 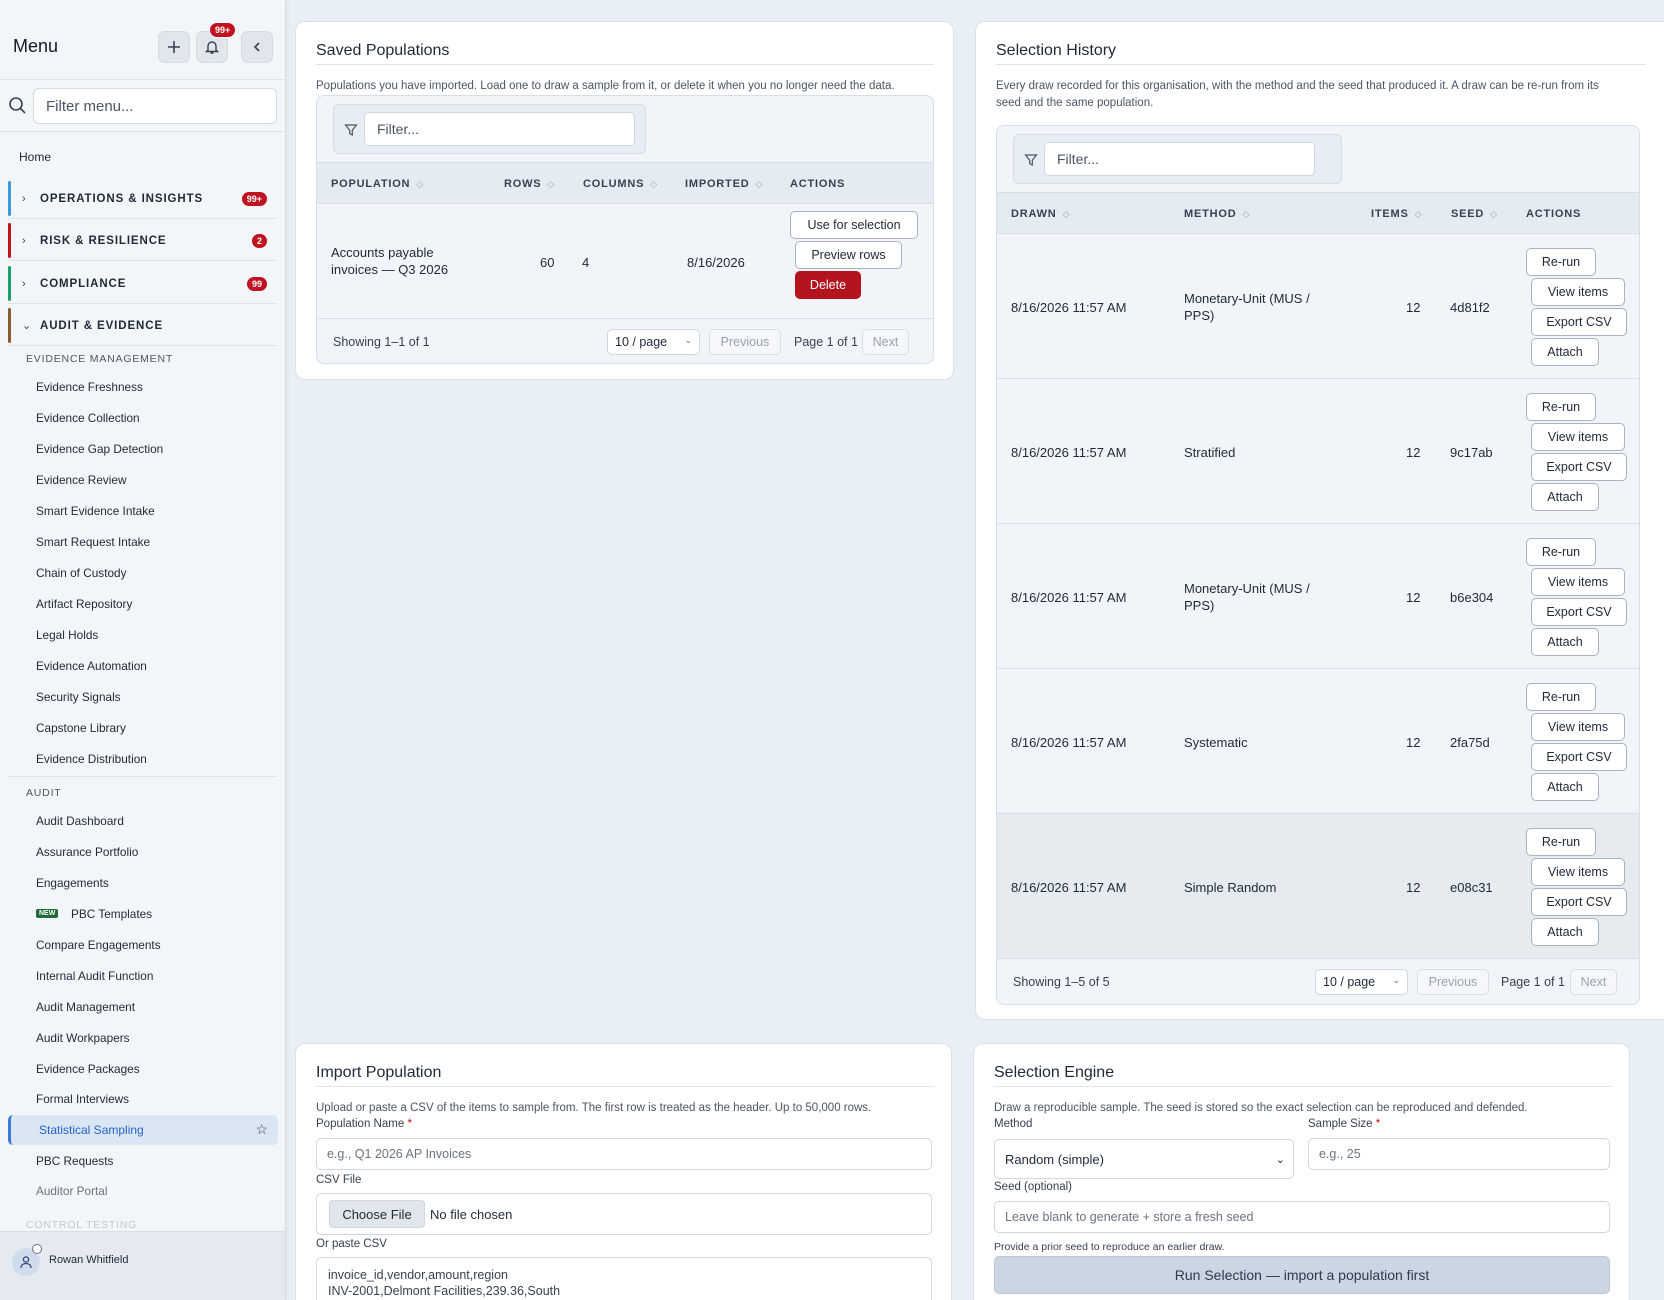 I want to click on nav-item-engagements: Engagements, so click(x=72, y=883).